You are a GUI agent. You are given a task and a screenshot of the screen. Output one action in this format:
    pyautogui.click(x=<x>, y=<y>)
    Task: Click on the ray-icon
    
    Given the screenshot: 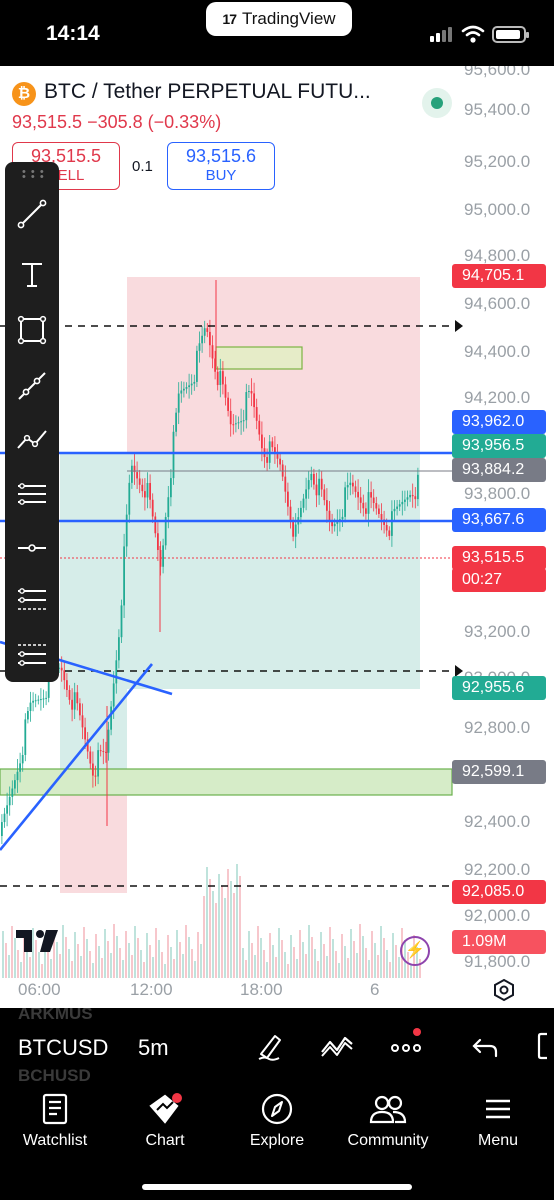 What is the action you would take?
    pyautogui.click(x=32, y=386)
    